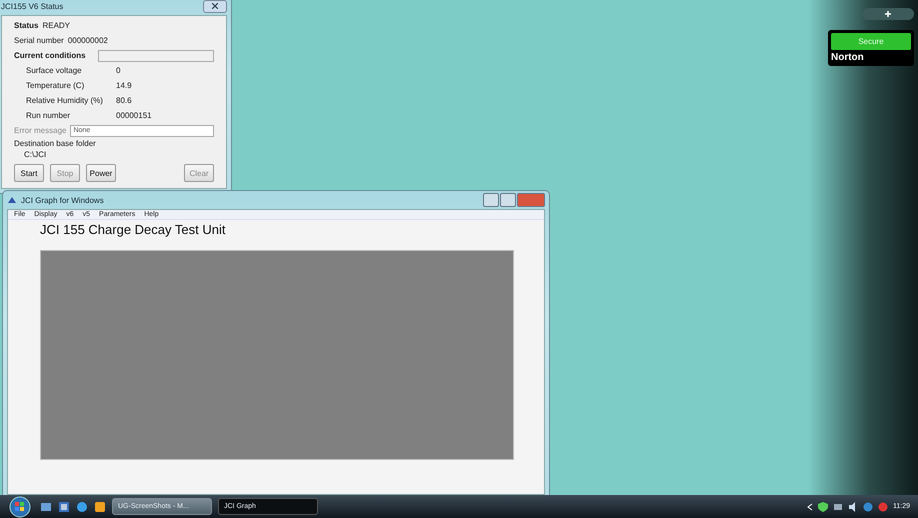  I want to click on status-label: Status, so click(26, 25).